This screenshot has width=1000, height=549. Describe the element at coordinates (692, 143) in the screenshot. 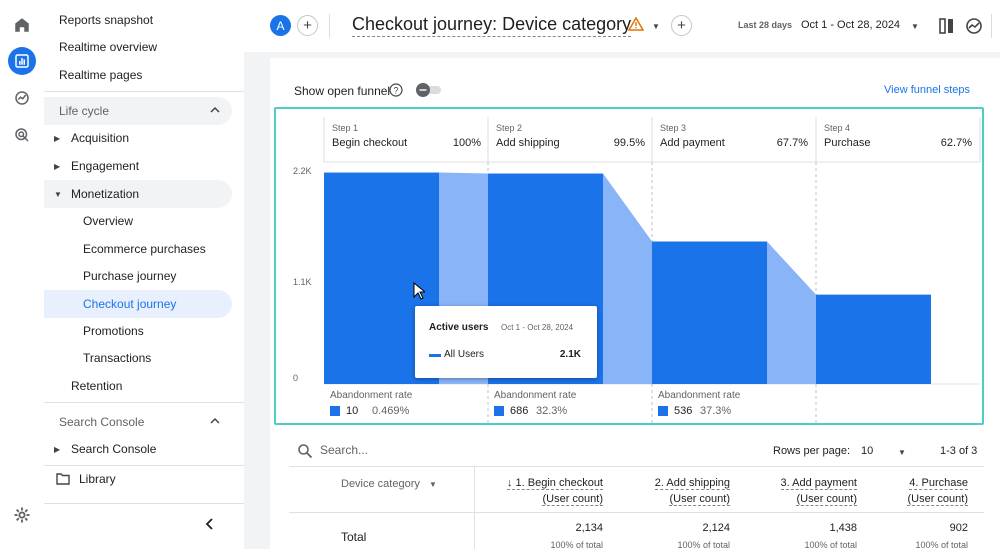

I see `step-3-name: Add payment` at that location.